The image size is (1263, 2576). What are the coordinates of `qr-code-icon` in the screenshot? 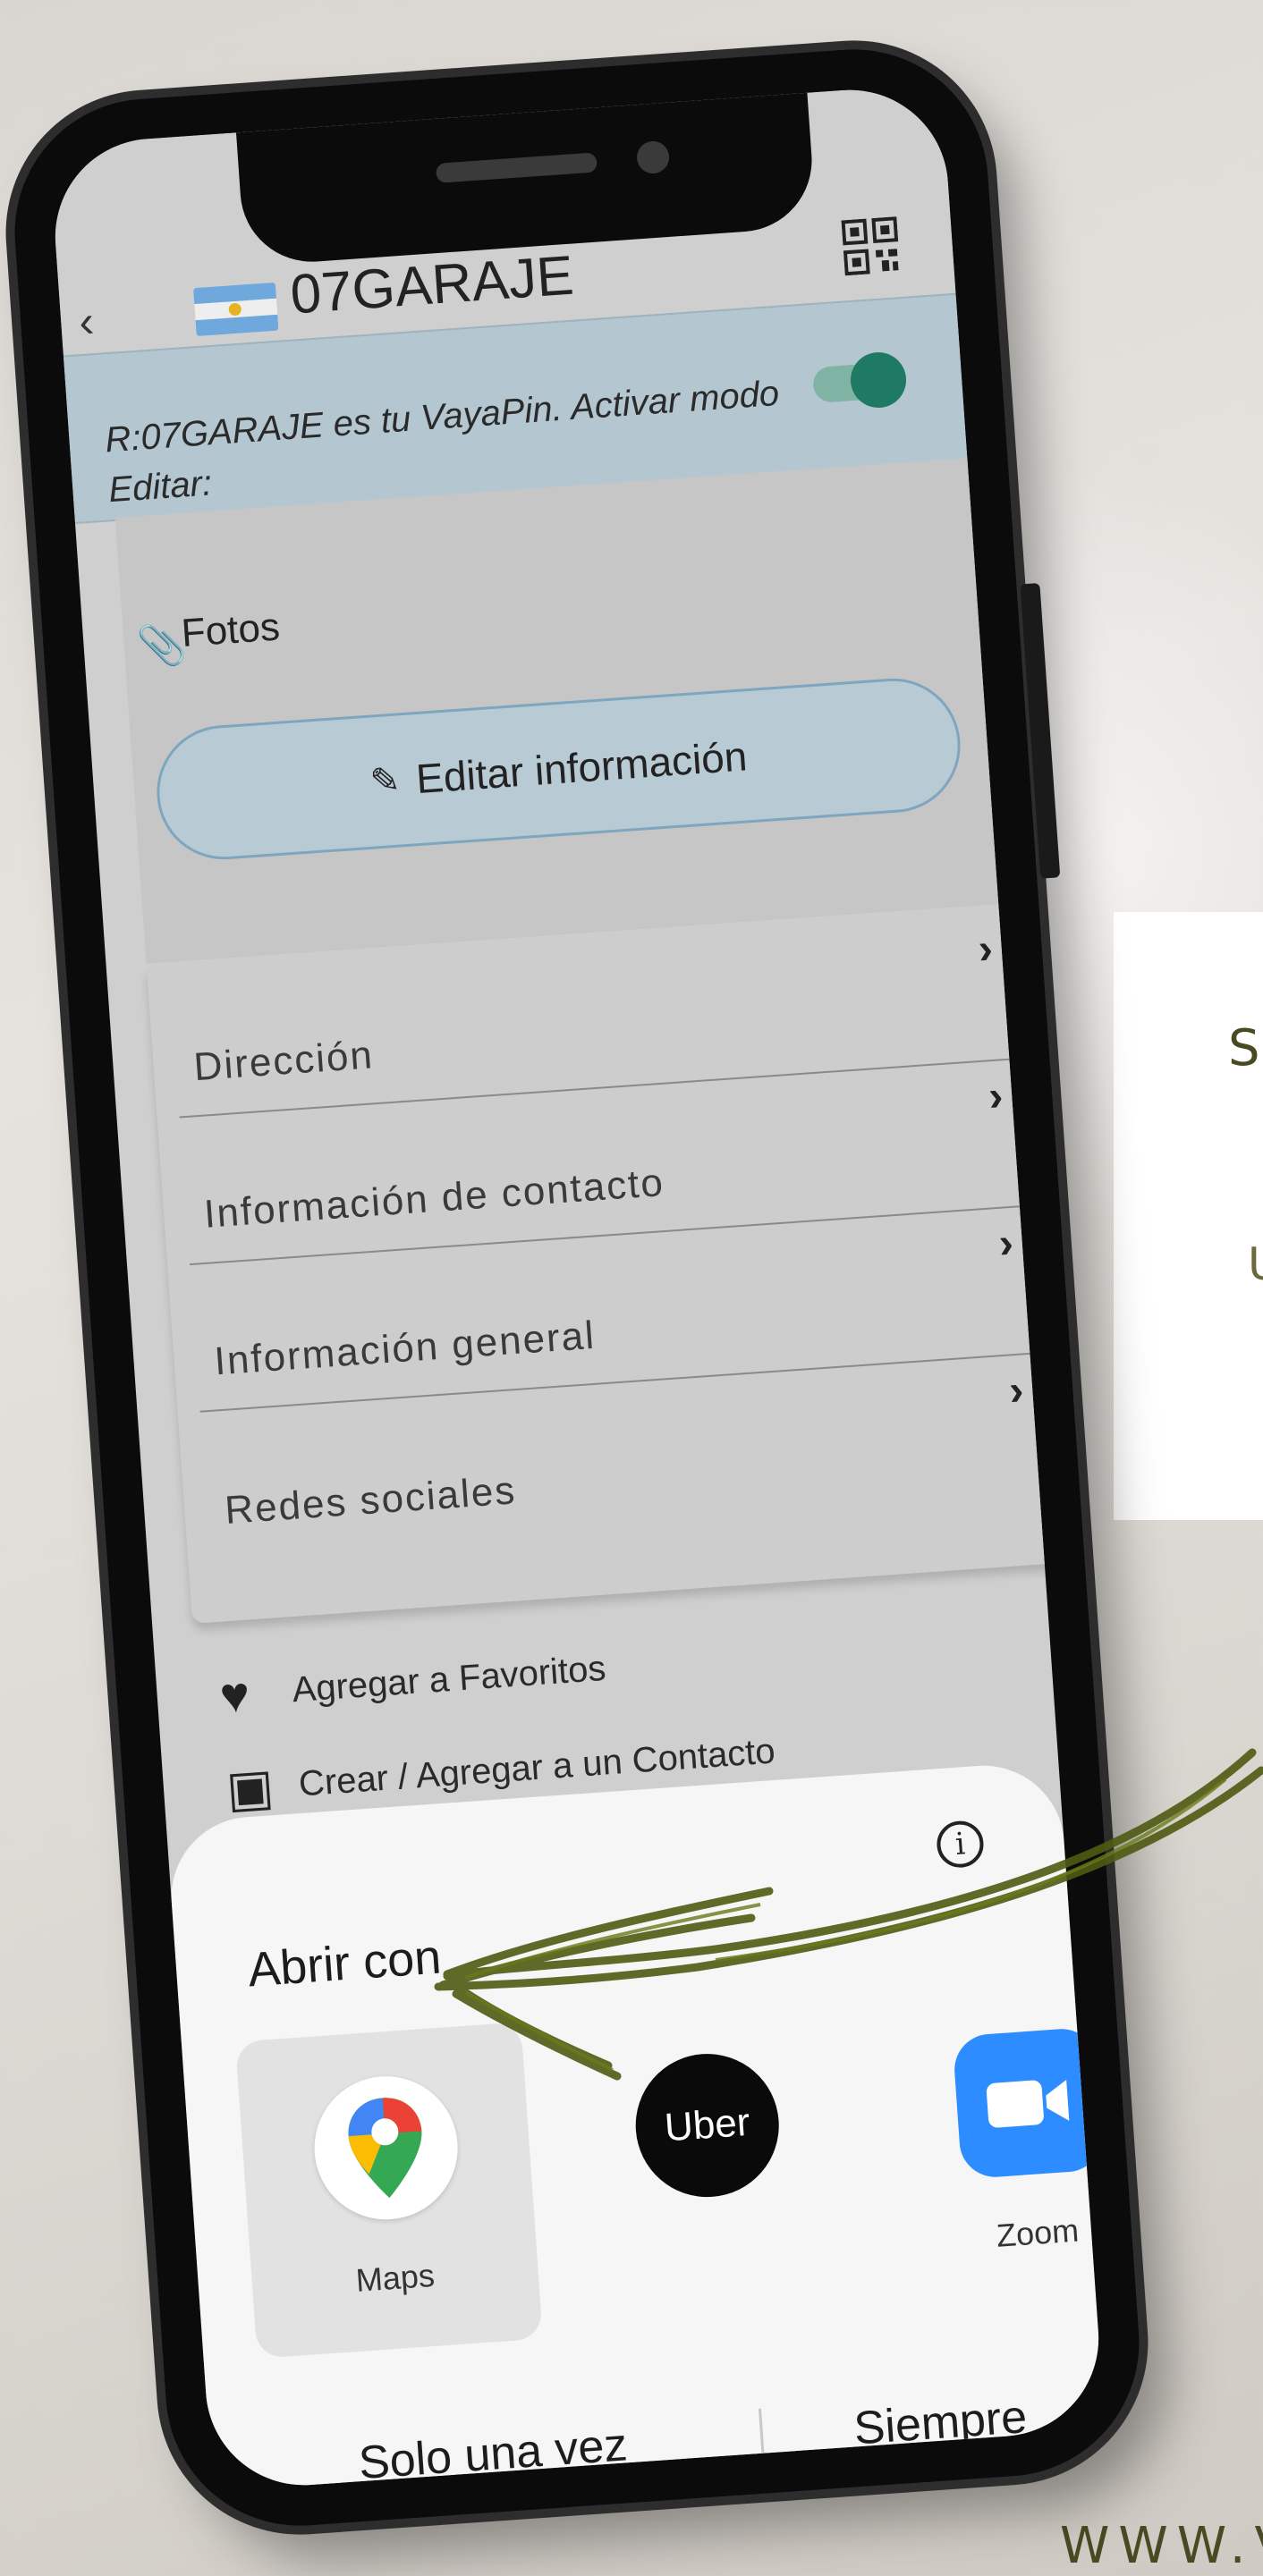 It's located at (870, 246).